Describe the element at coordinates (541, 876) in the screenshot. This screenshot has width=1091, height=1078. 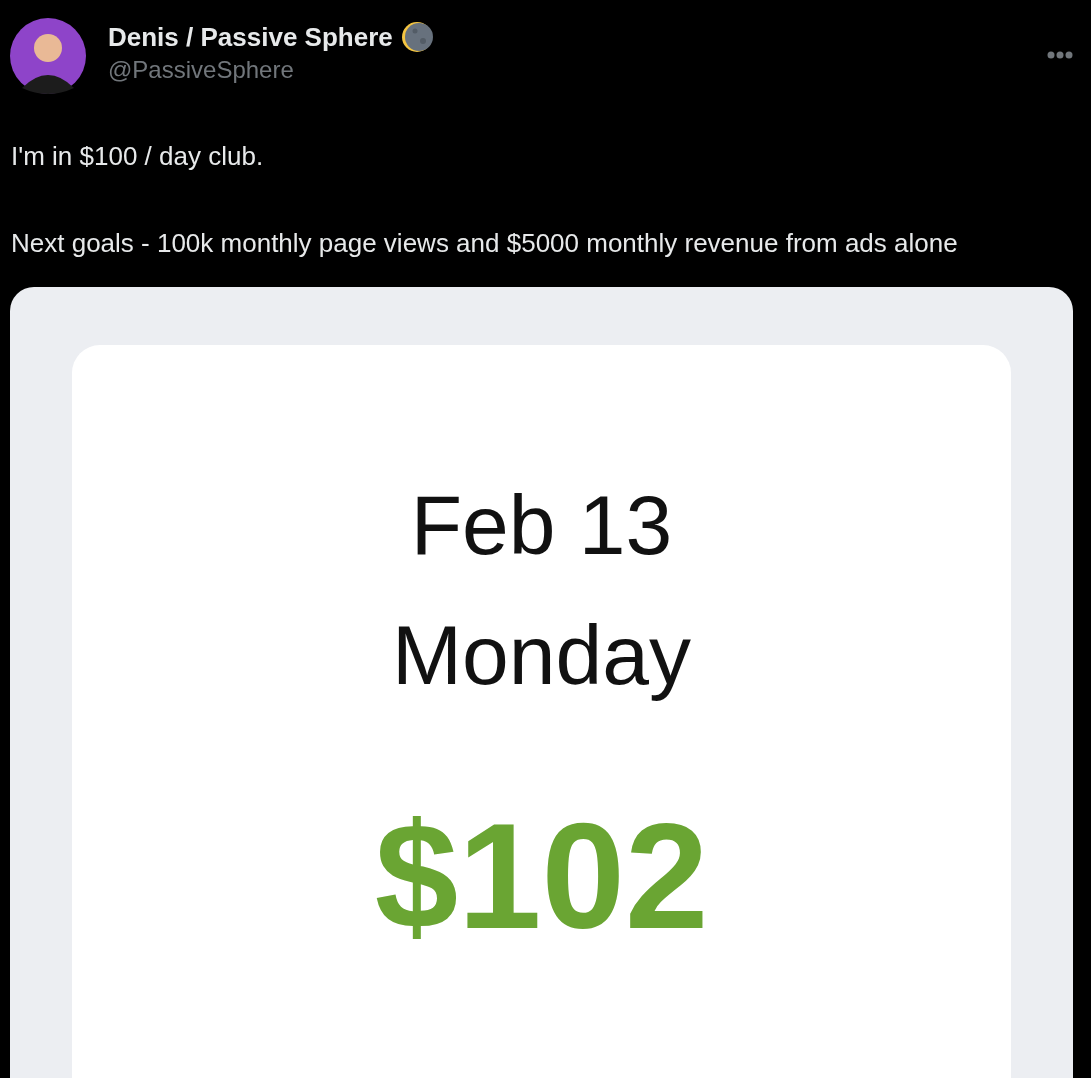
I see `amount-text: $102` at that location.